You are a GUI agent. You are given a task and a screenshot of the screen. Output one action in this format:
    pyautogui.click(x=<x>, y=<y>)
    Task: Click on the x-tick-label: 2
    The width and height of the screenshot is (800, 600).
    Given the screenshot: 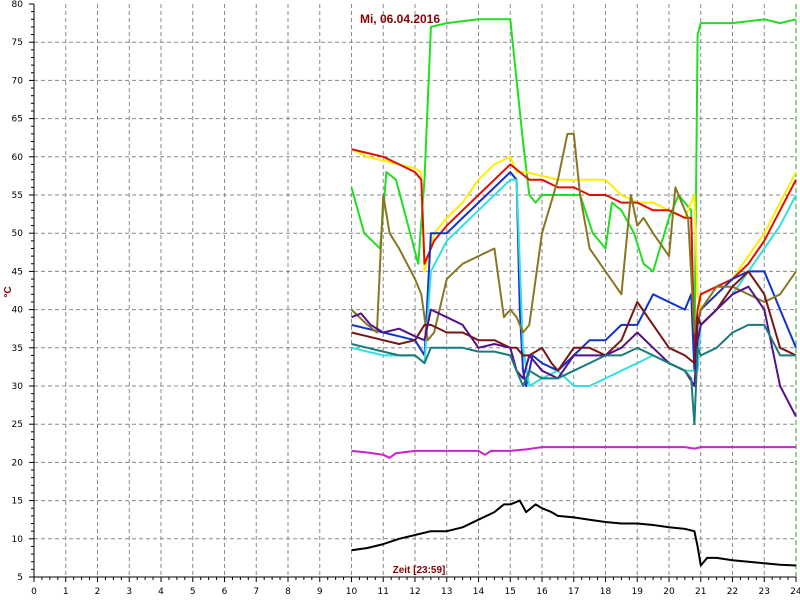 What is the action you would take?
    pyautogui.click(x=98, y=592)
    